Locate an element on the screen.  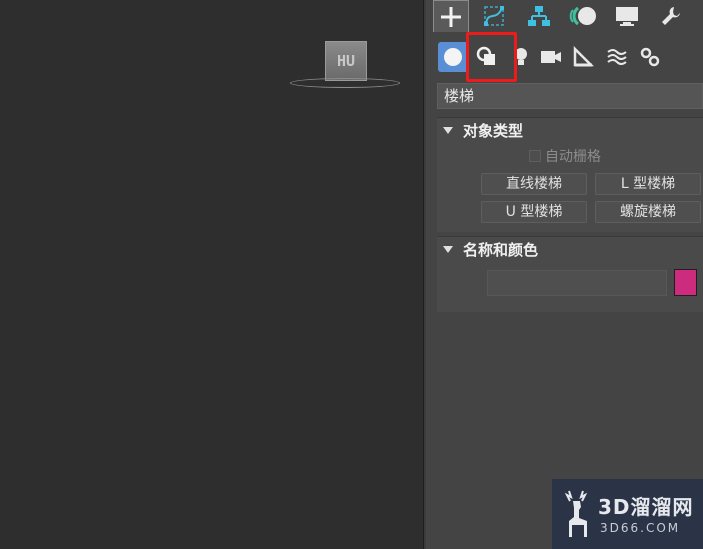
subtab-cameras is located at coordinates (551, 57).